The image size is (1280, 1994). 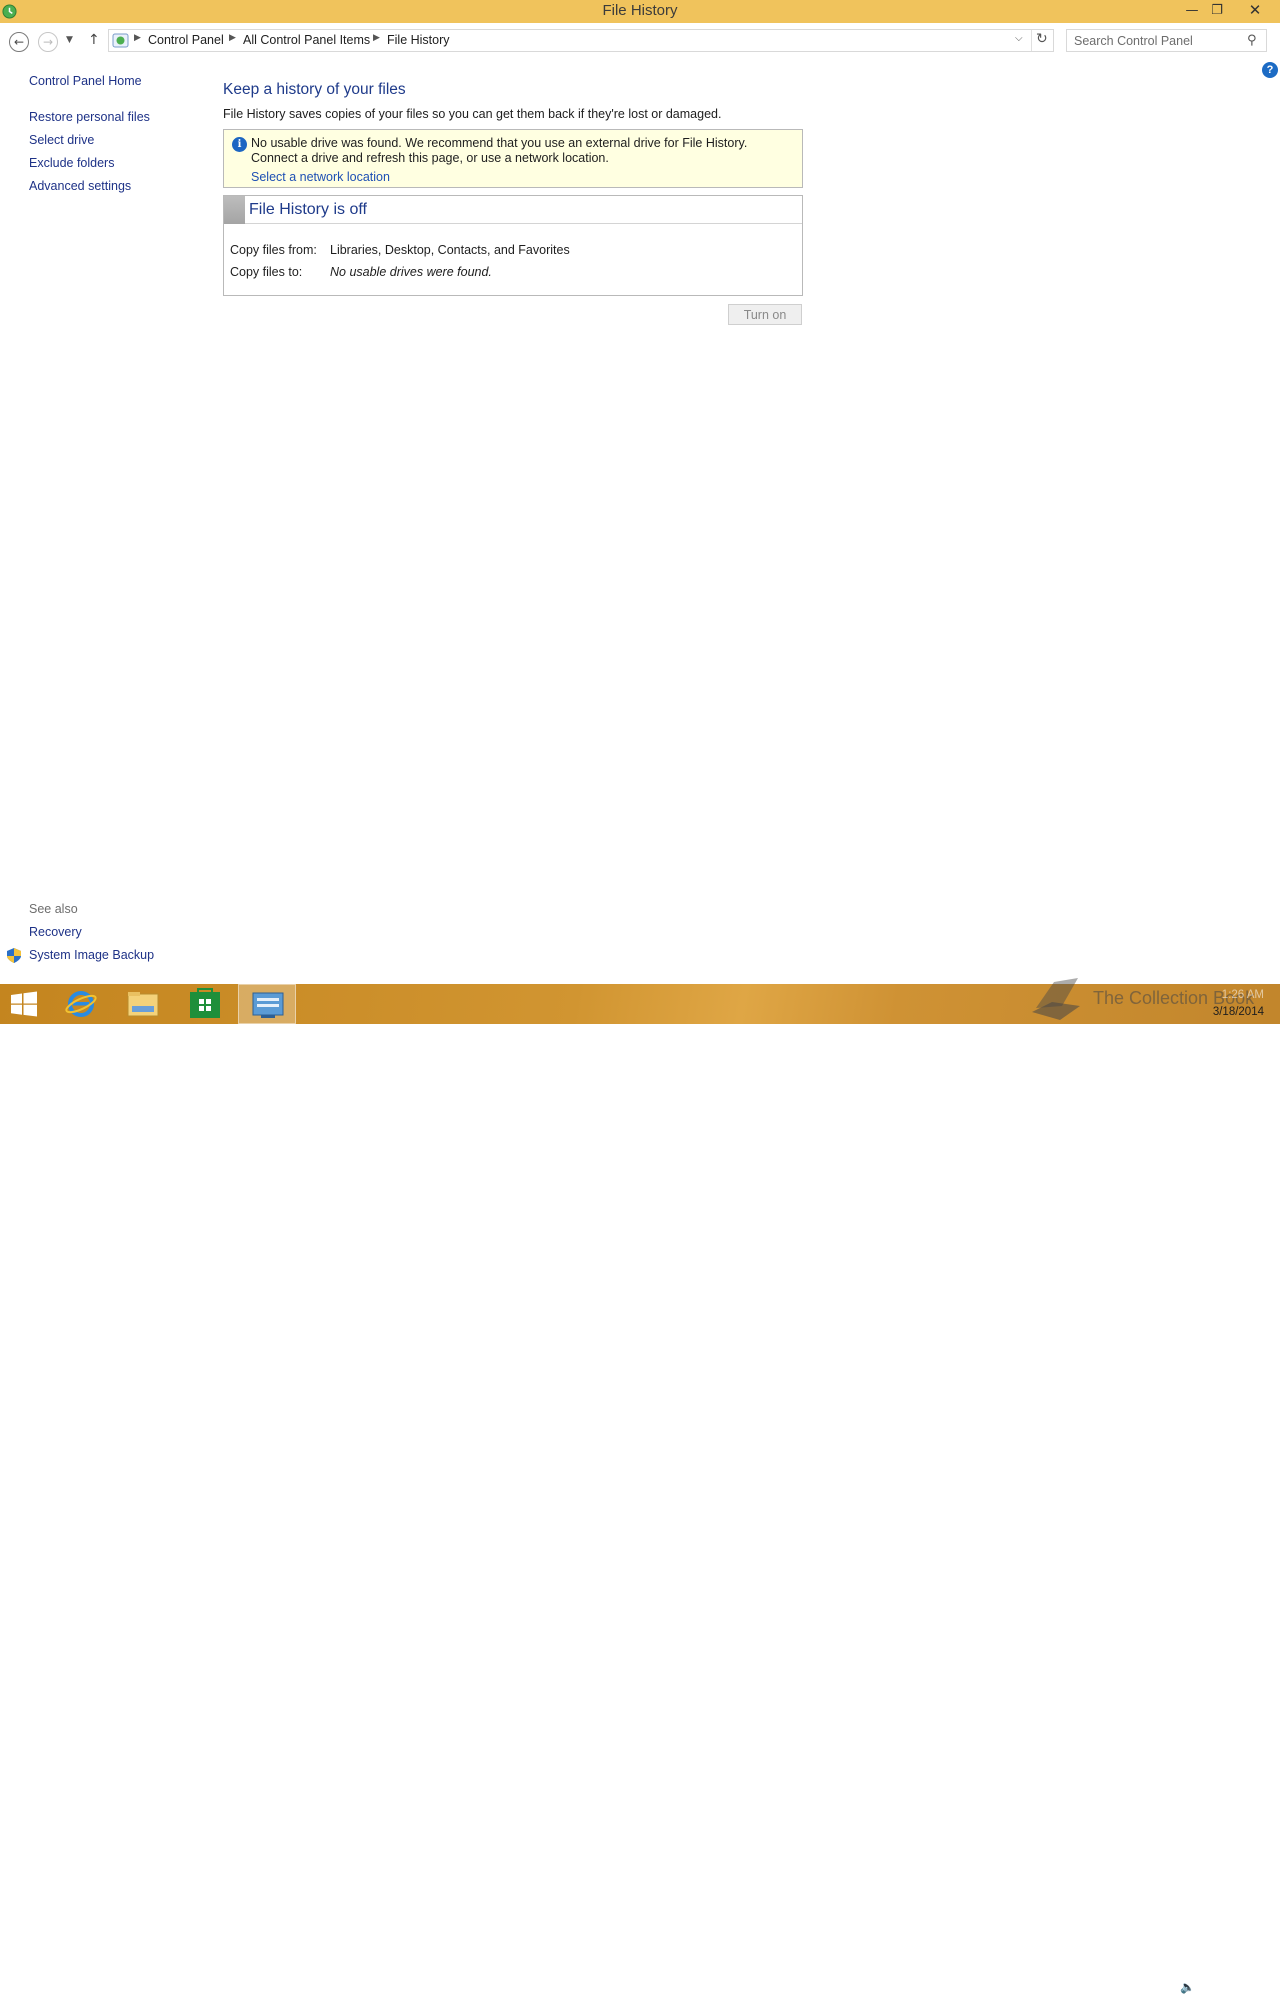 I want to click on start-button, so click(x=24, y=1004).